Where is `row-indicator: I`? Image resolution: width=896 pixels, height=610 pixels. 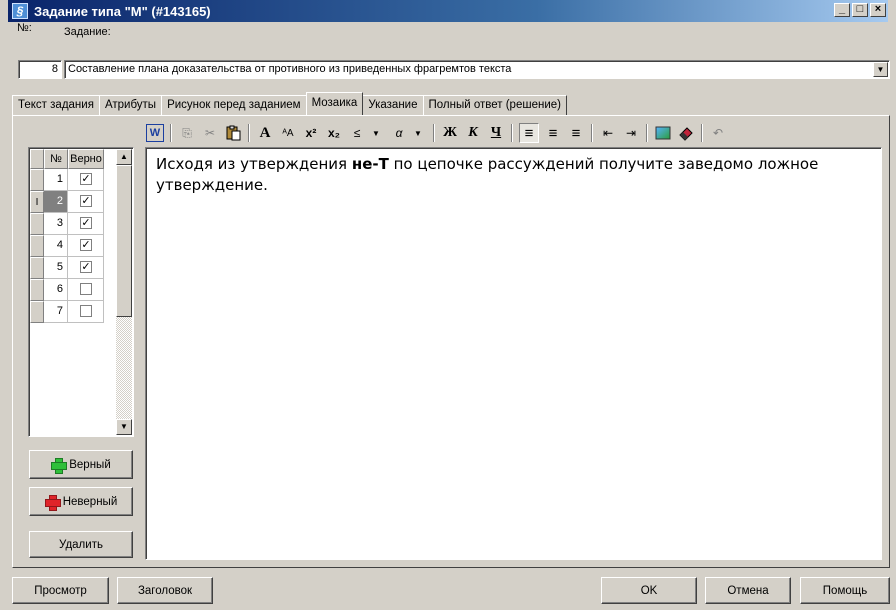
row-indicator: I is located at coordinates (37, 202).